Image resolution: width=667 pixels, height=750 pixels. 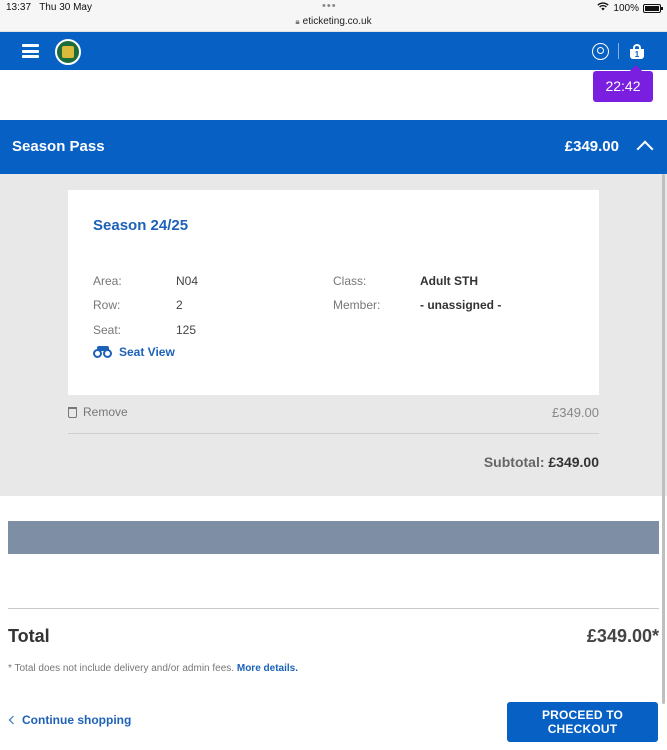 I want to click on total-divider, so click(x=333, y=608).